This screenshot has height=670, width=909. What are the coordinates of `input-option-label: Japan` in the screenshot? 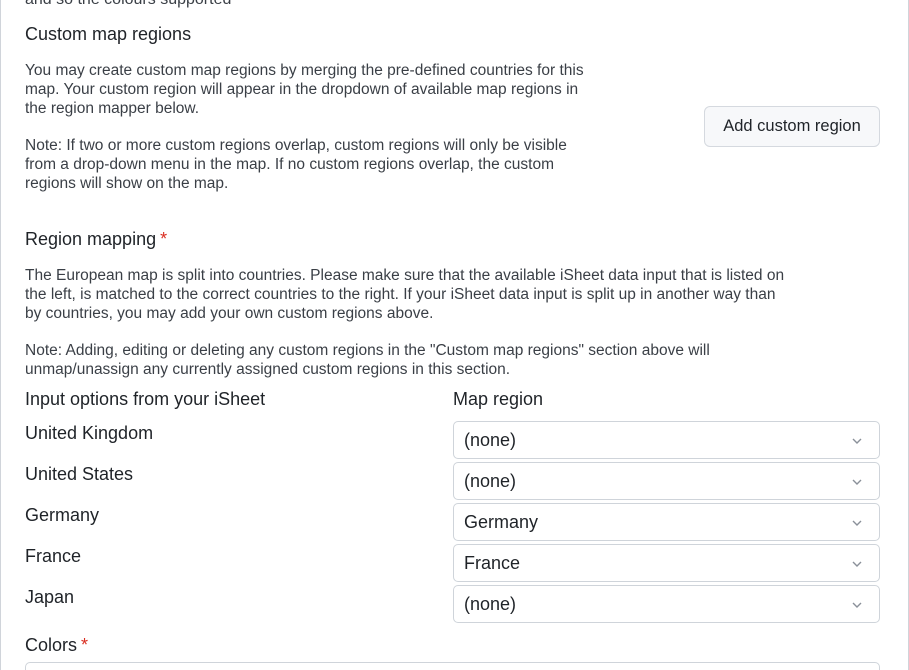 It's located at (50, 597).